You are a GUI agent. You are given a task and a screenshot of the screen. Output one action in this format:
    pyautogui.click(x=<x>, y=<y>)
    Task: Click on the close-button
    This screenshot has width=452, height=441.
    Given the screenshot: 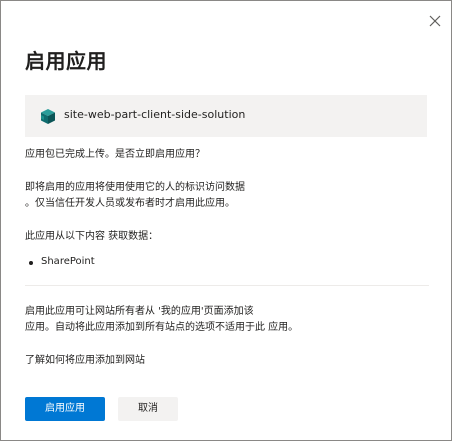 What is the action you would take?
    pyautogui.click(x=435, y=21)
    